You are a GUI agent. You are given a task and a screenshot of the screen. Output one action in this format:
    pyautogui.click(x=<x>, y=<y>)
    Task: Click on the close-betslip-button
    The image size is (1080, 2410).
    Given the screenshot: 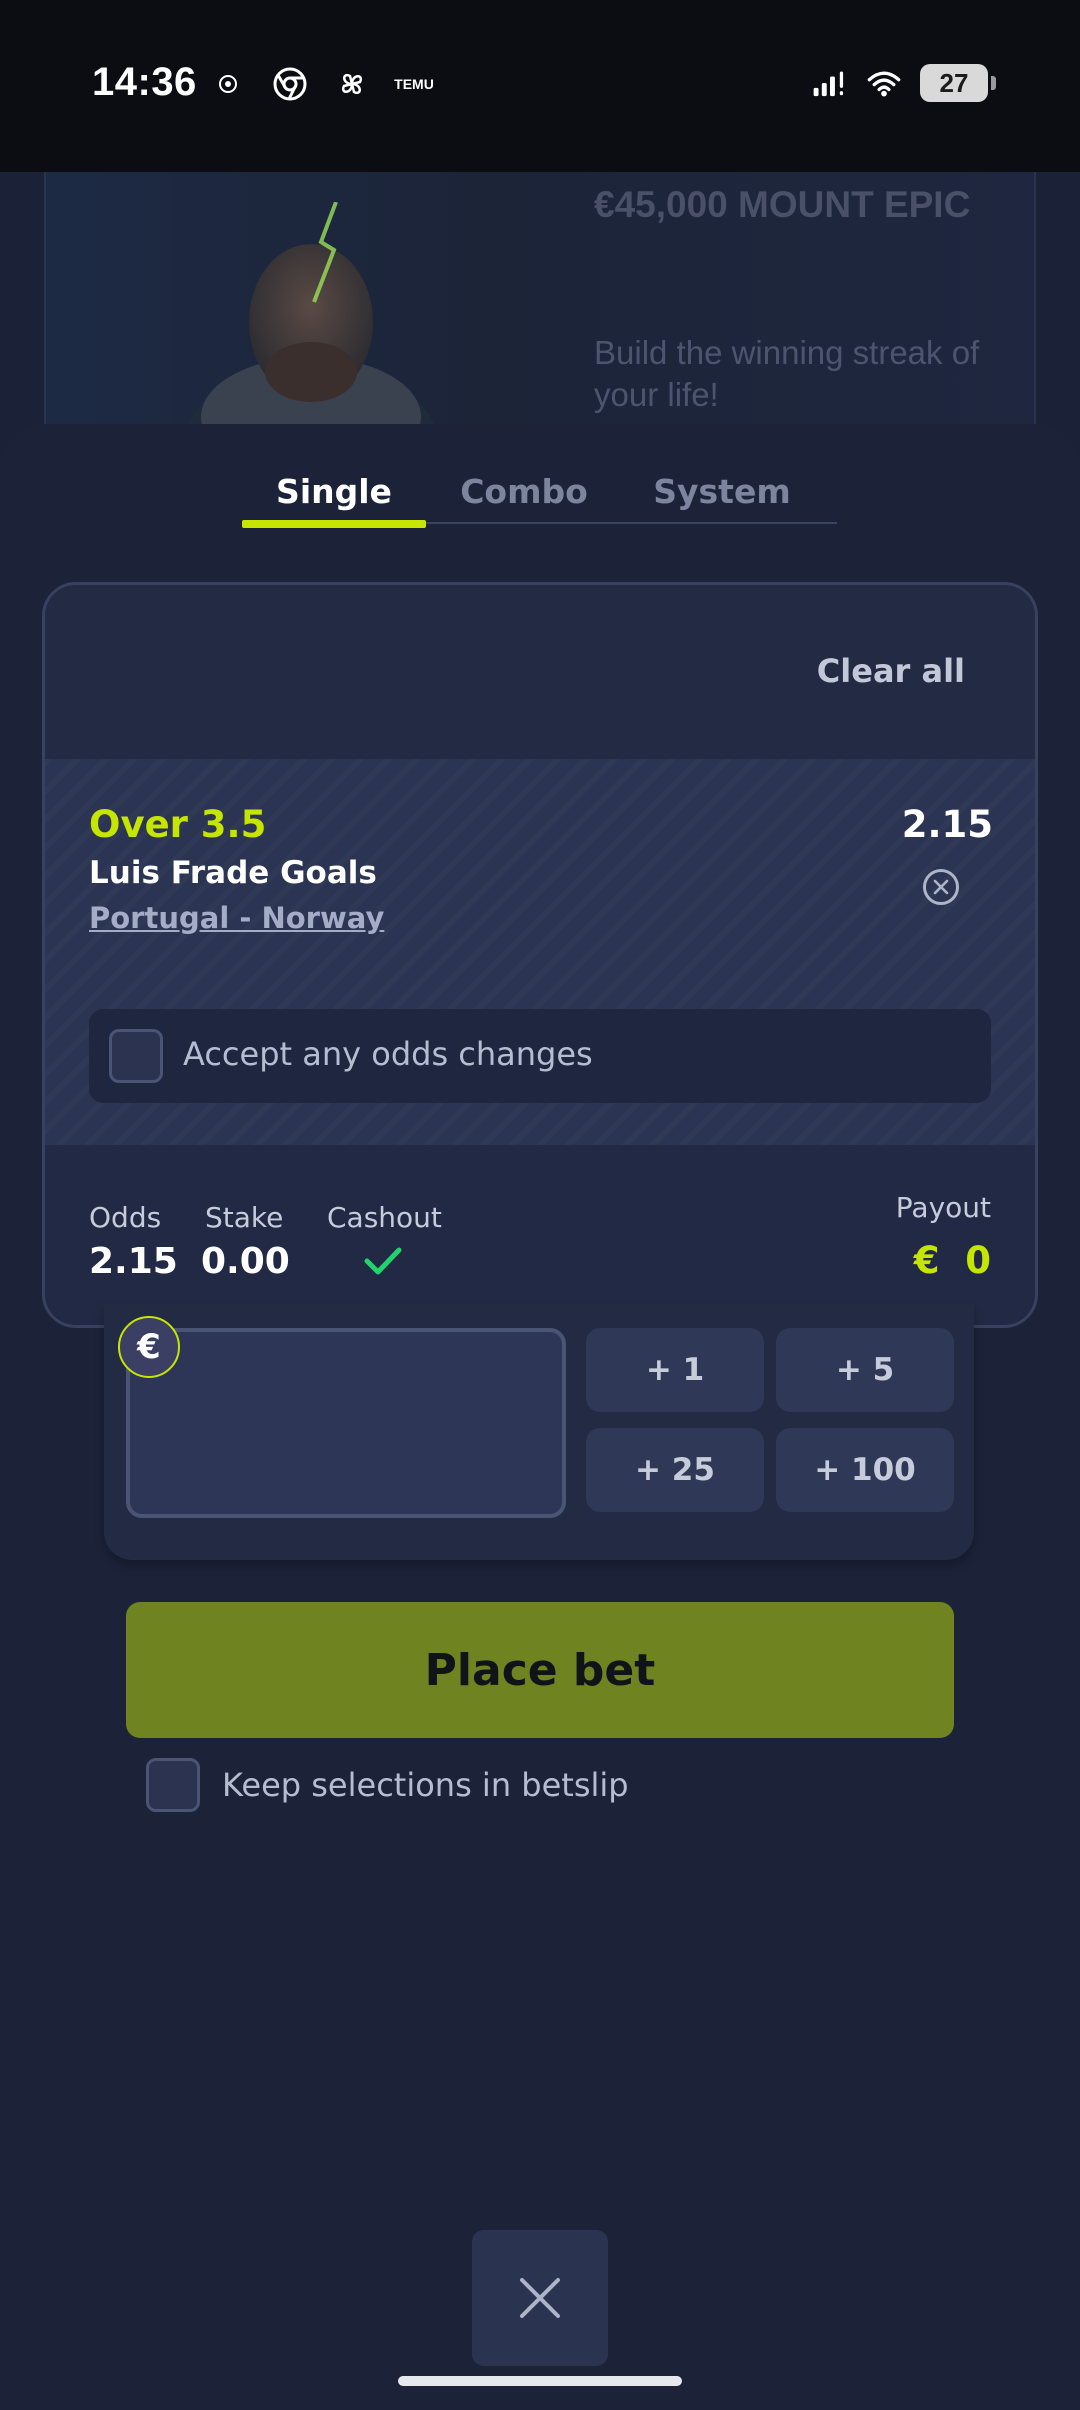 What is the action you would take?
    pyautogui.click(x=540, y=2298)
    